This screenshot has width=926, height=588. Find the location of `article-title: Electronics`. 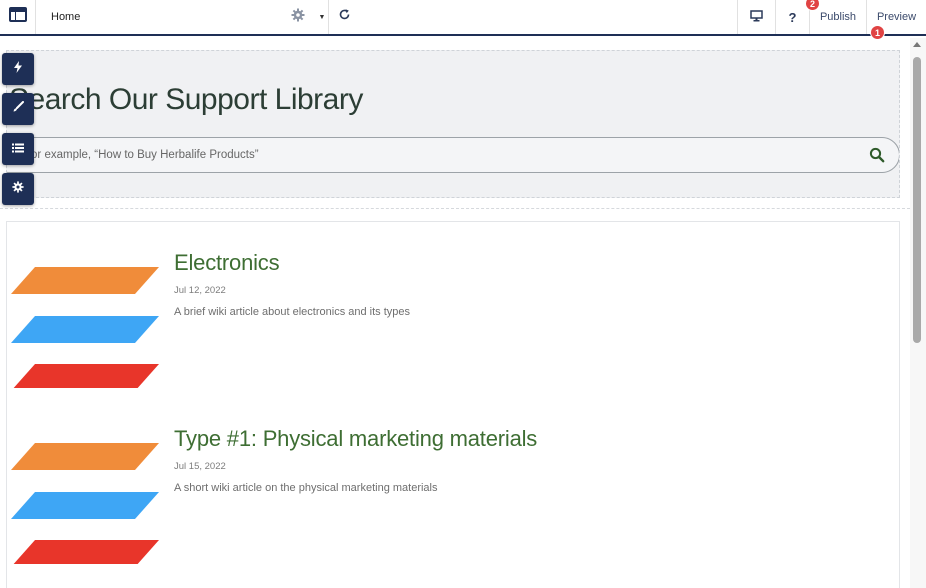

article-title: Electronics is located at coordinates (227, 263).